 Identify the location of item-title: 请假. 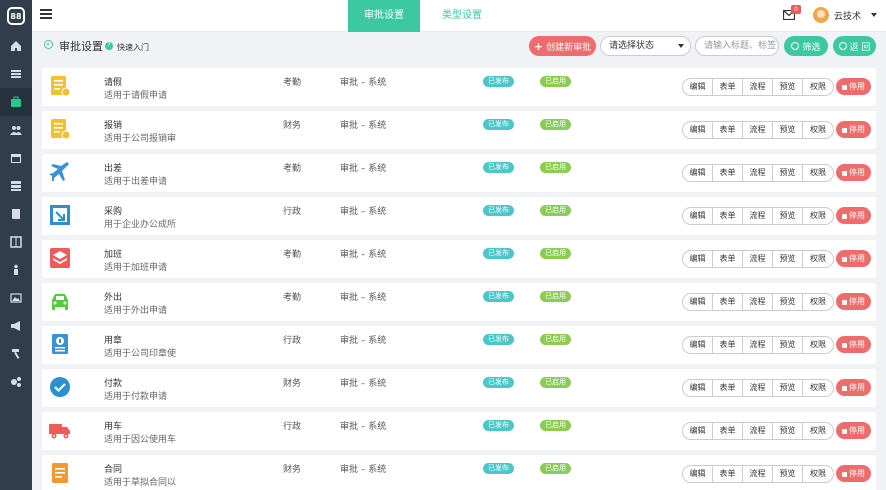
(113, 81).